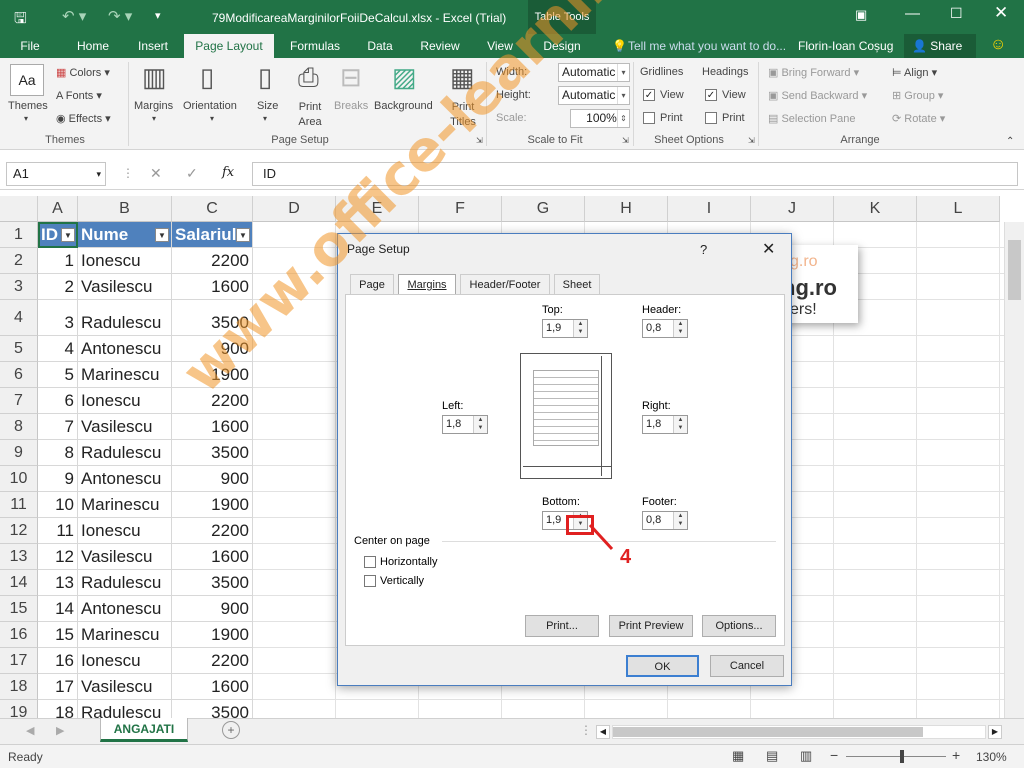  I want to click on tab-margins: Margins, so click(427, 284).